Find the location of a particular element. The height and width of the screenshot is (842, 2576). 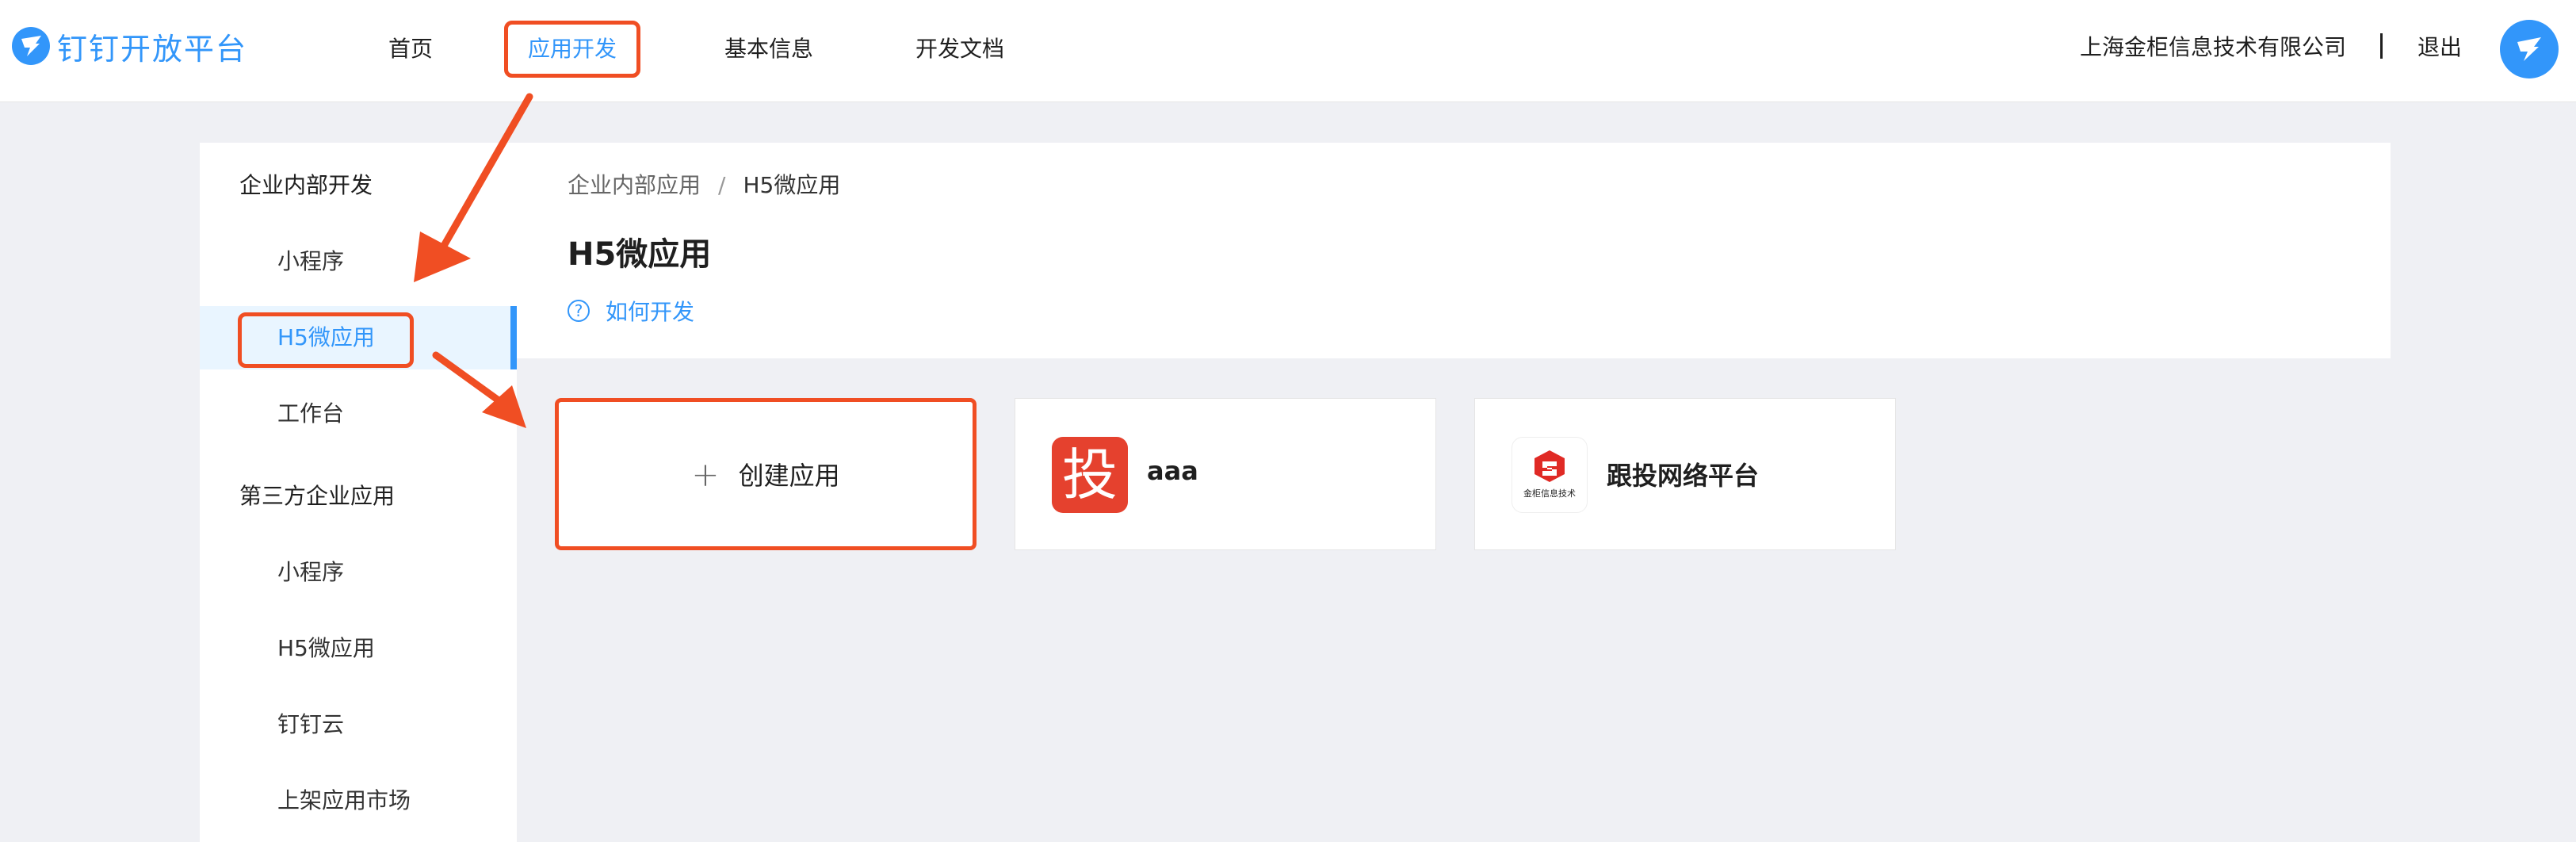

create-app-card: + 创建应用 is located at coordinates (766, 474).